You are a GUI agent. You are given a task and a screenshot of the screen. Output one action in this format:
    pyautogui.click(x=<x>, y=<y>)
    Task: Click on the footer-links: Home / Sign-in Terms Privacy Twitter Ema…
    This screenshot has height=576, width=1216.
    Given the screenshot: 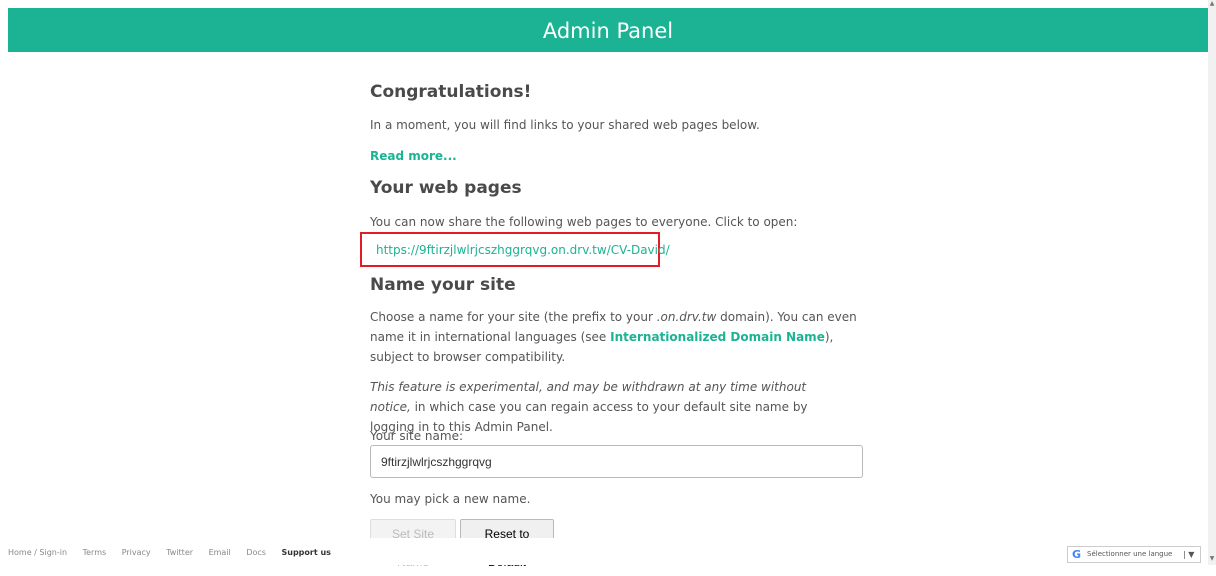 What is the action you would take?
    pyautogui.click(x=176, y=552)
    